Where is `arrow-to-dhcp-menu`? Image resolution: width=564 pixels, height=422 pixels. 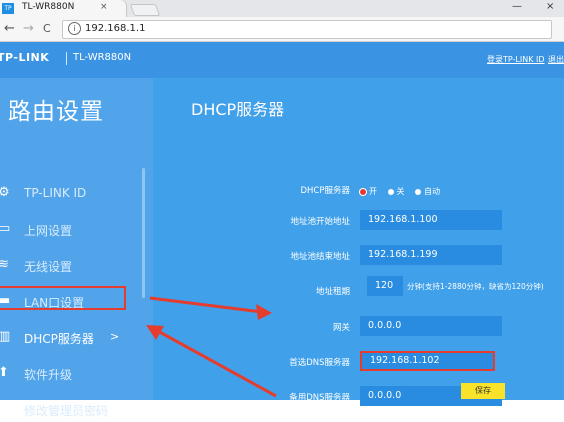 arrow-to-dhcp-menu is located at coordinates (211, 361).